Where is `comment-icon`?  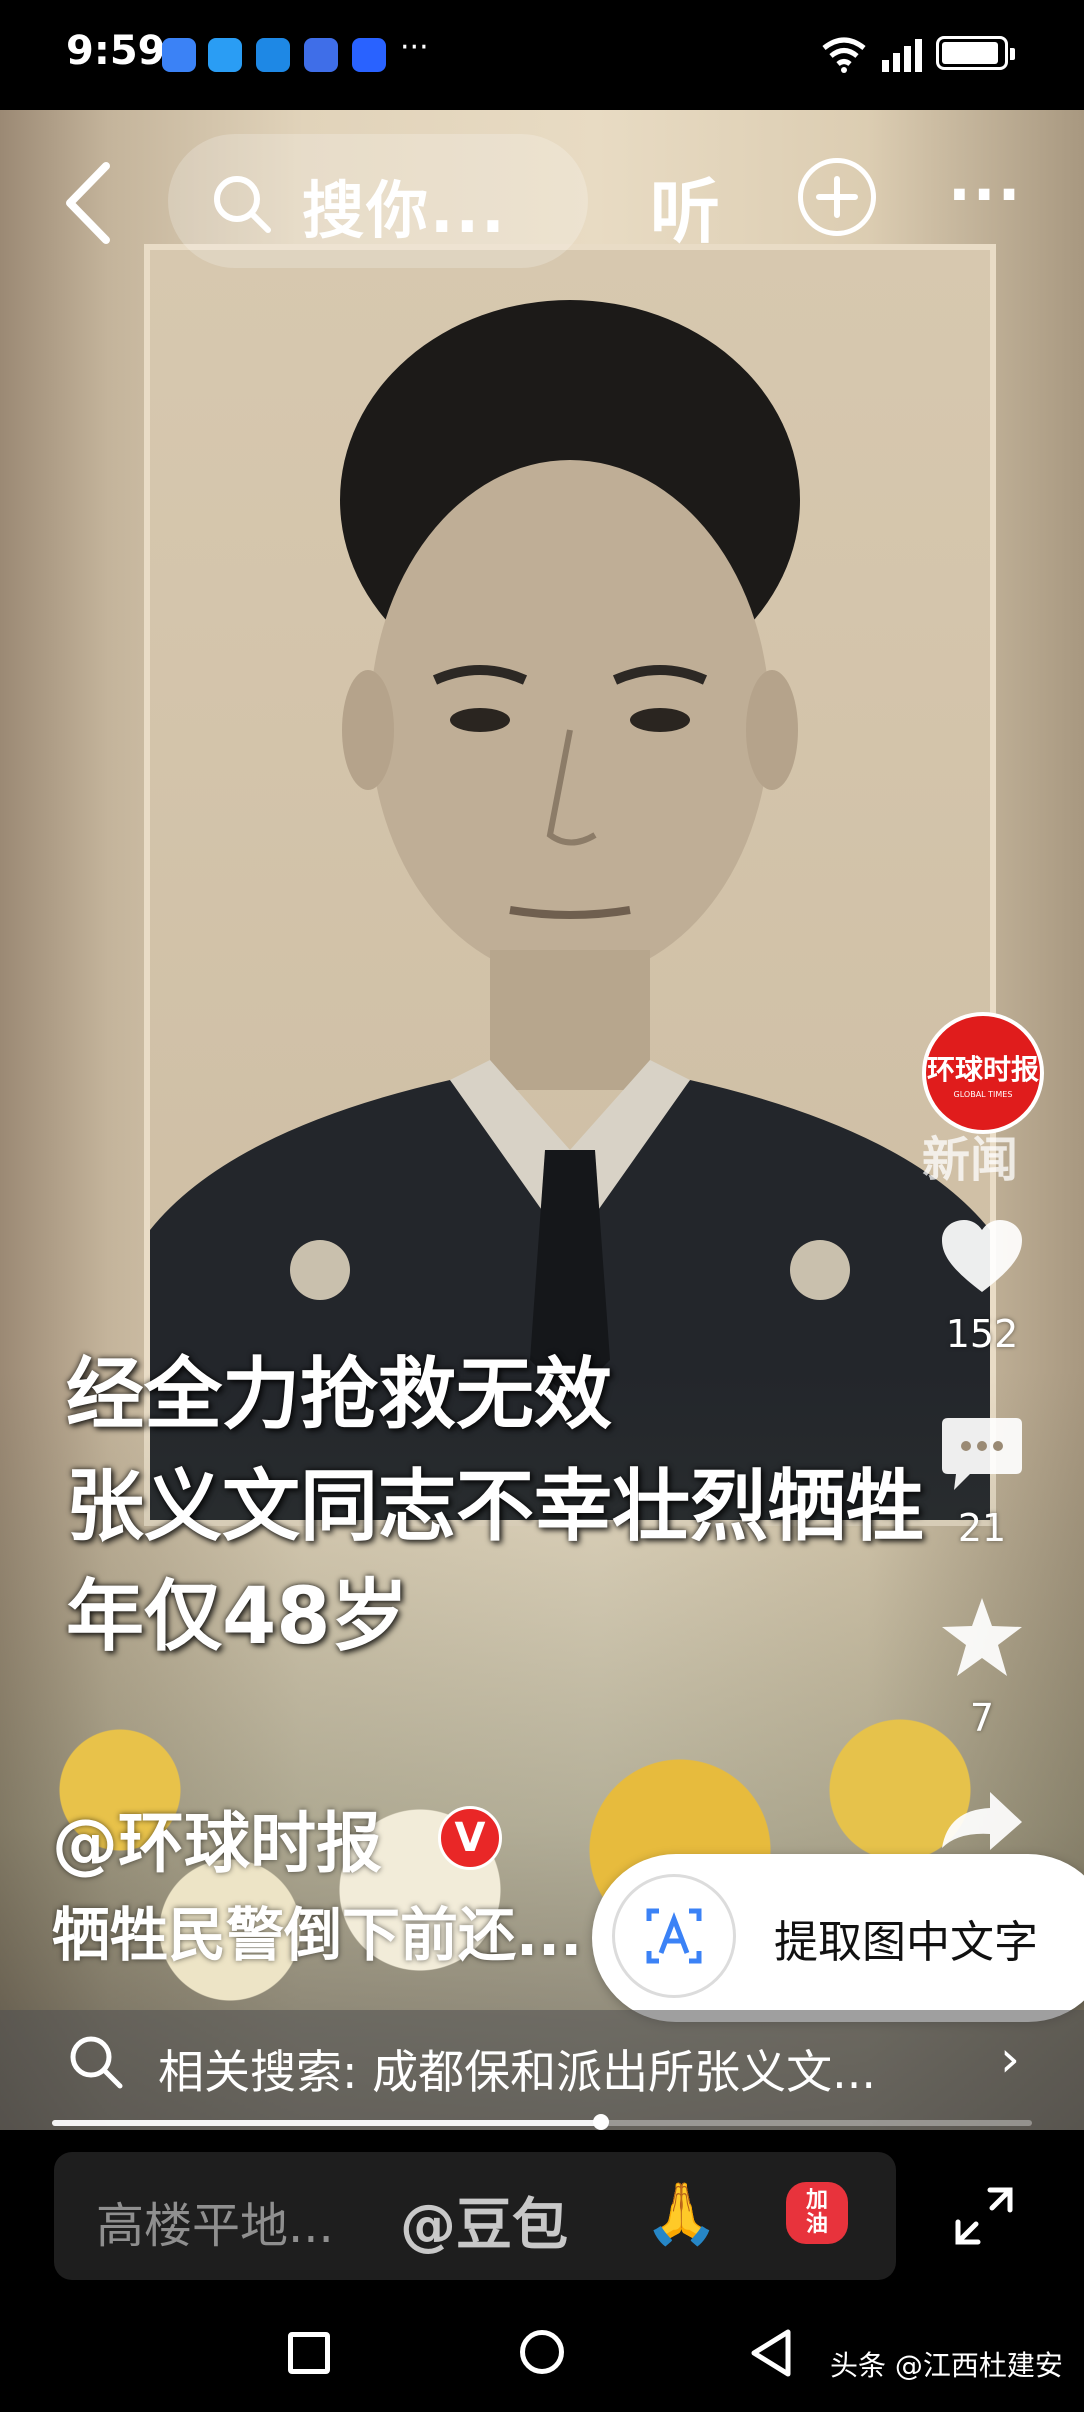 comment-icon is located at coordinates (982, 1454).